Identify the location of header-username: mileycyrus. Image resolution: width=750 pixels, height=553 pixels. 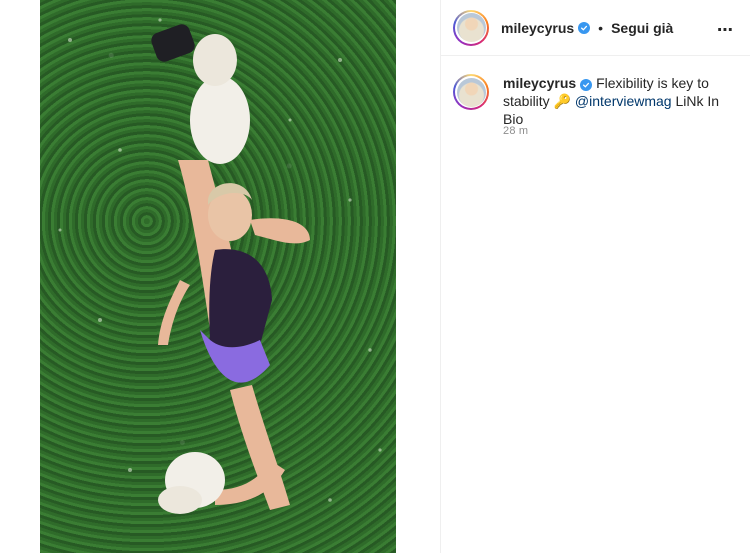
(537, 28).